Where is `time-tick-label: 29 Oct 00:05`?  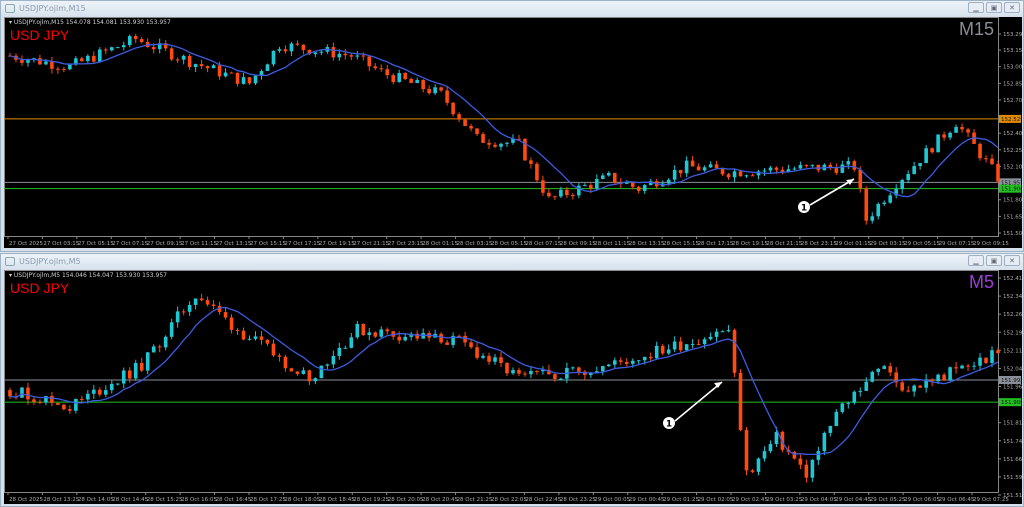
time-tick-label: 29 Oct 00:05 is located at coordinates (612, 500).